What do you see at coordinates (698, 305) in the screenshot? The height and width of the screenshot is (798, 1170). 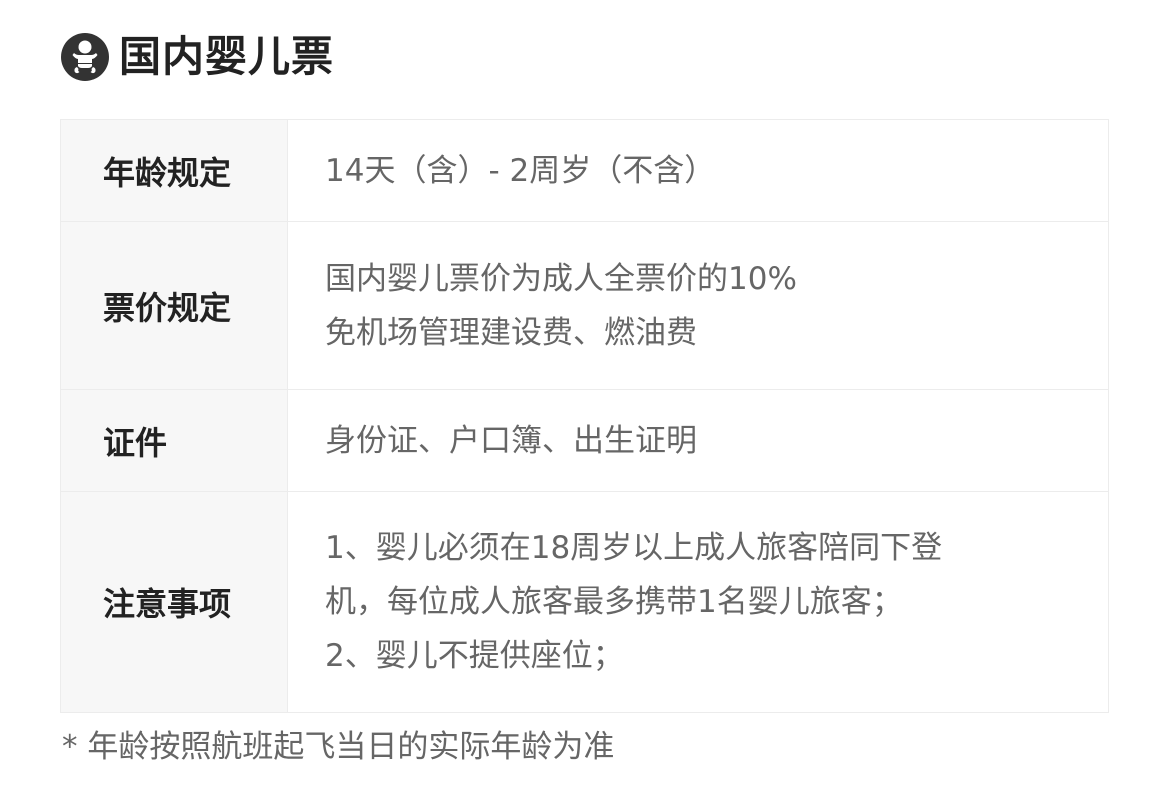 I see `row-value: 国内婴儿票价为成人全票价的10% 免机场管理建设费、燃油费` at bounding box center [698, 305].